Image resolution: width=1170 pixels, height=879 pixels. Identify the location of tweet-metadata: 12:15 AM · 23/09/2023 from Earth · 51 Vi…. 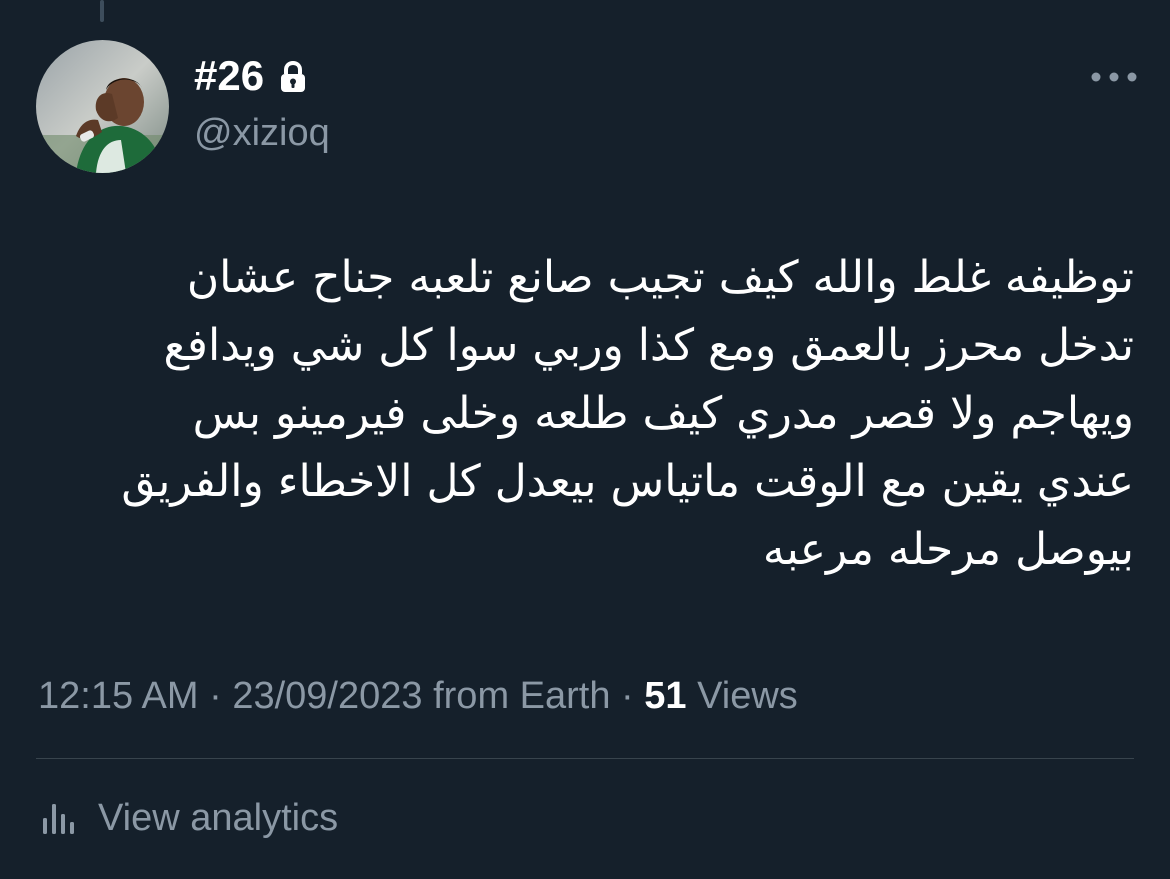
(418, 696).